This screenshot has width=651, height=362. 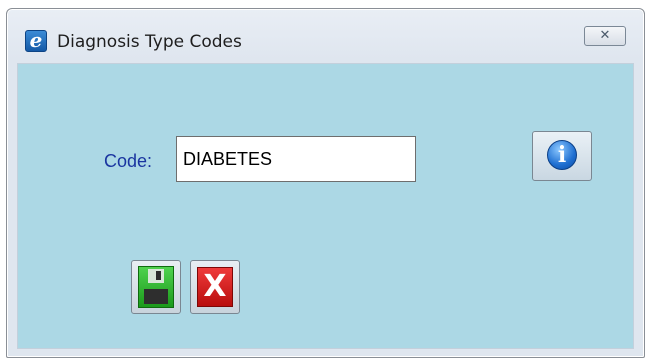 I want to click on cancel-button: X, so click(x=215, y=287).